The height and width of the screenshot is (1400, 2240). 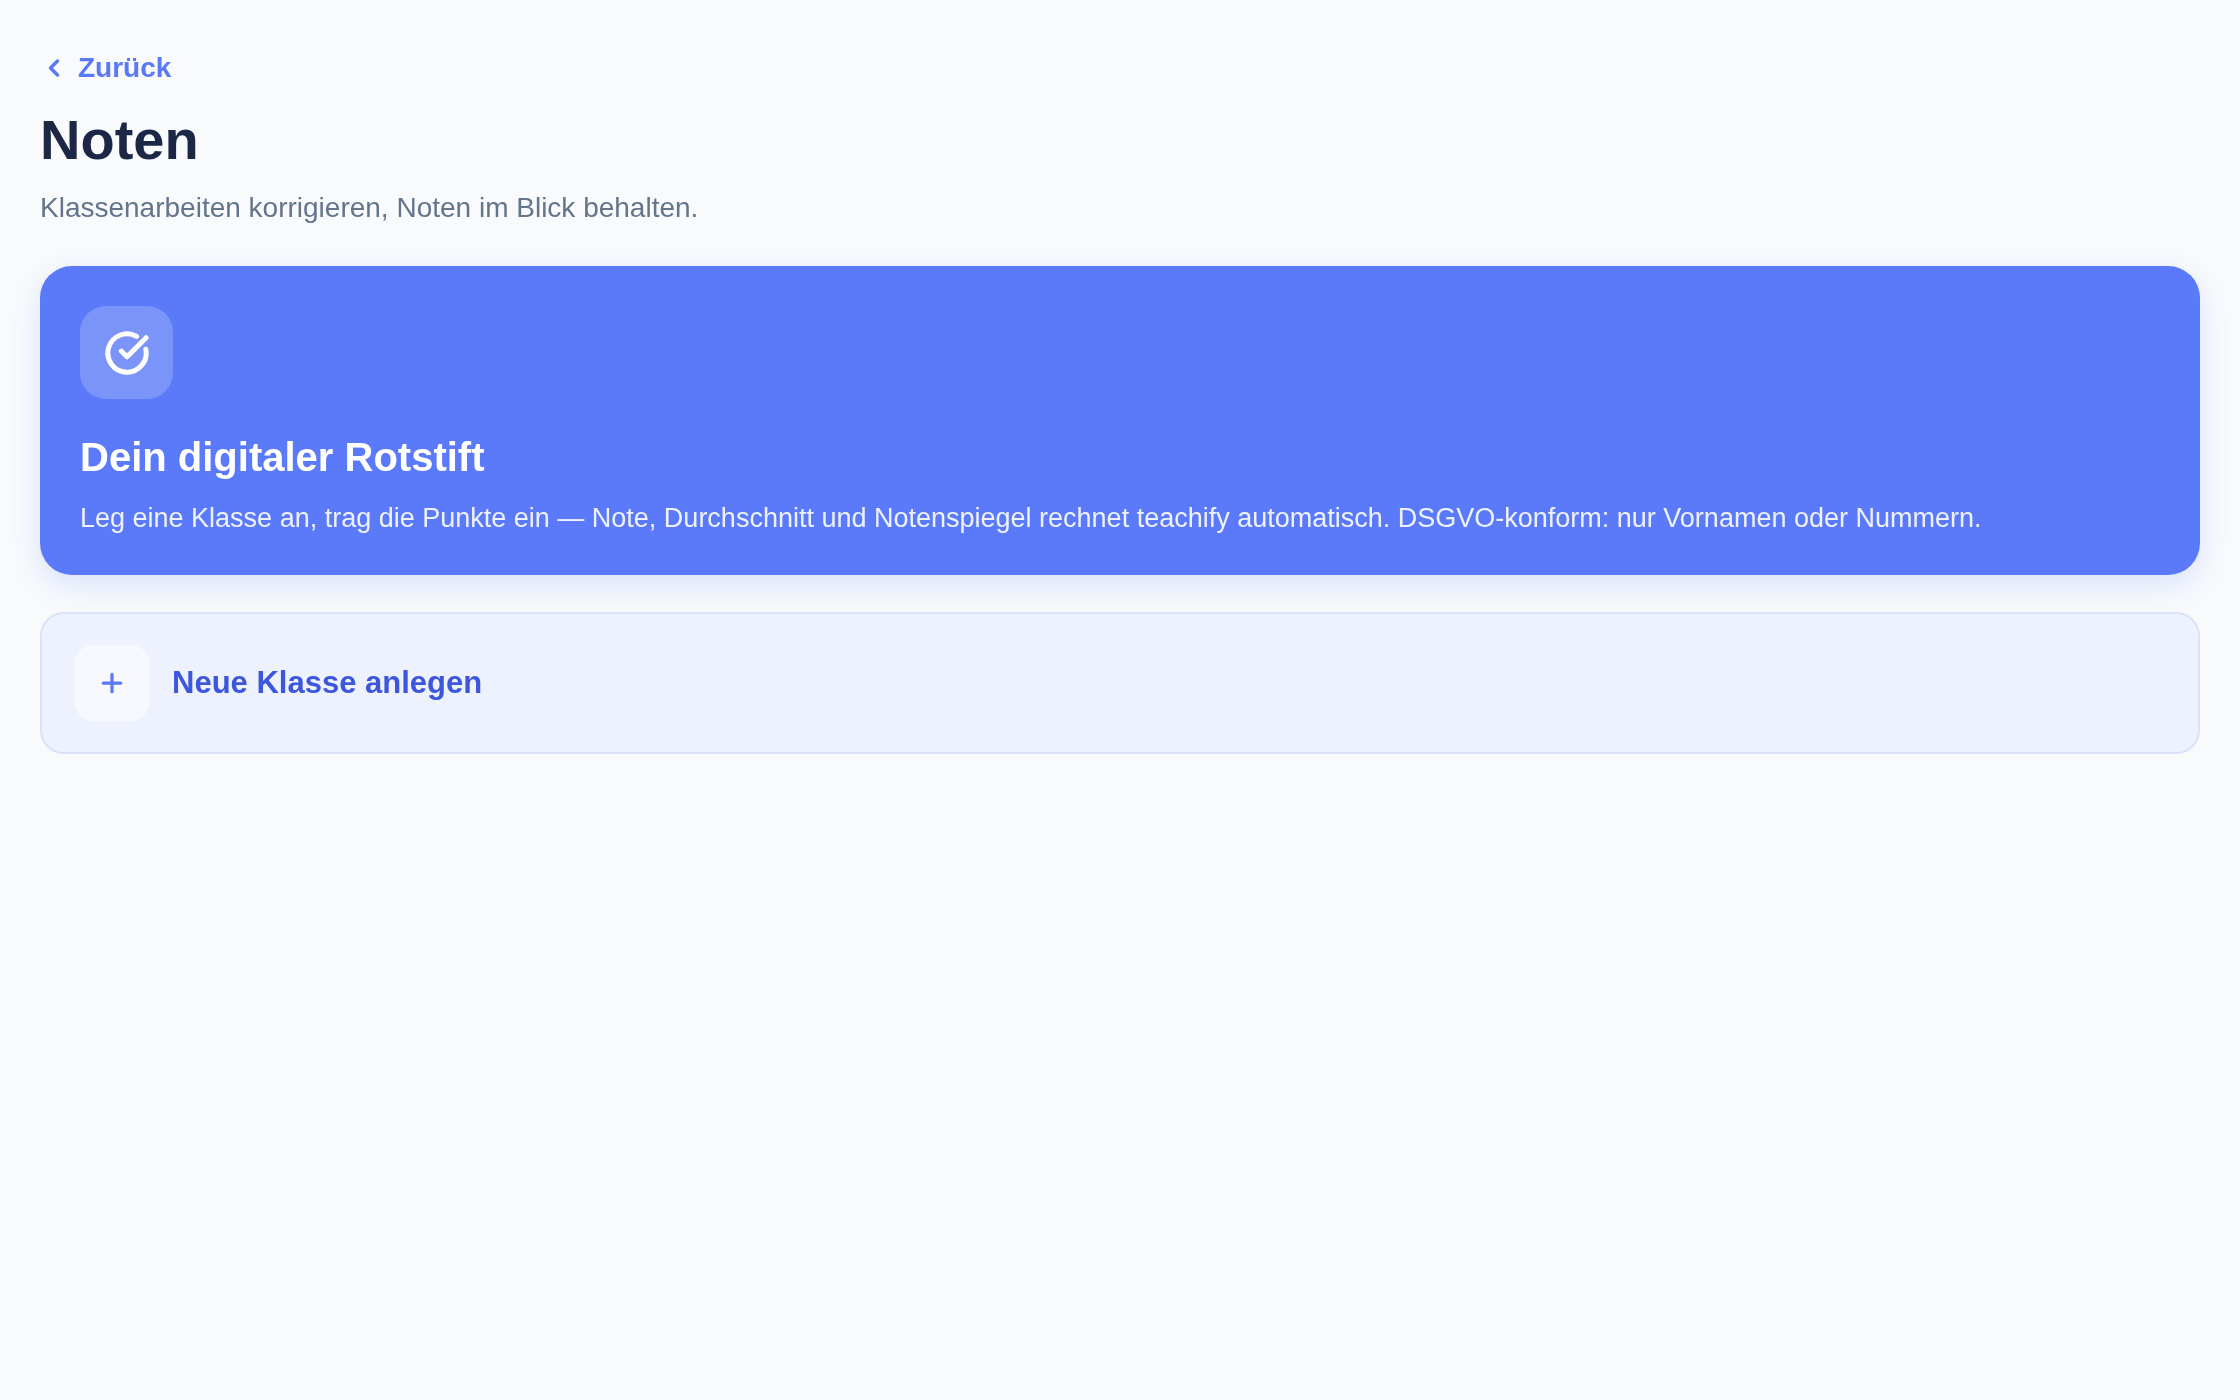 What do you see at coordinates (112, 682) in the screenshot?
I see `plus-icon` at bounding box center [112, 682].